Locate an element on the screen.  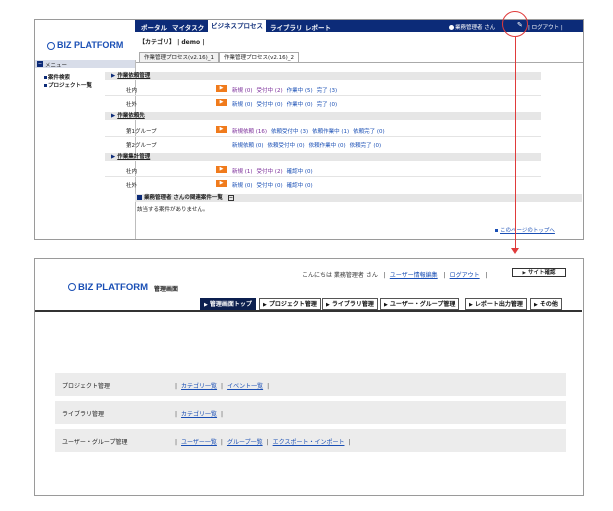
row-label: 第1グループ is located at coordinates (141, 132).